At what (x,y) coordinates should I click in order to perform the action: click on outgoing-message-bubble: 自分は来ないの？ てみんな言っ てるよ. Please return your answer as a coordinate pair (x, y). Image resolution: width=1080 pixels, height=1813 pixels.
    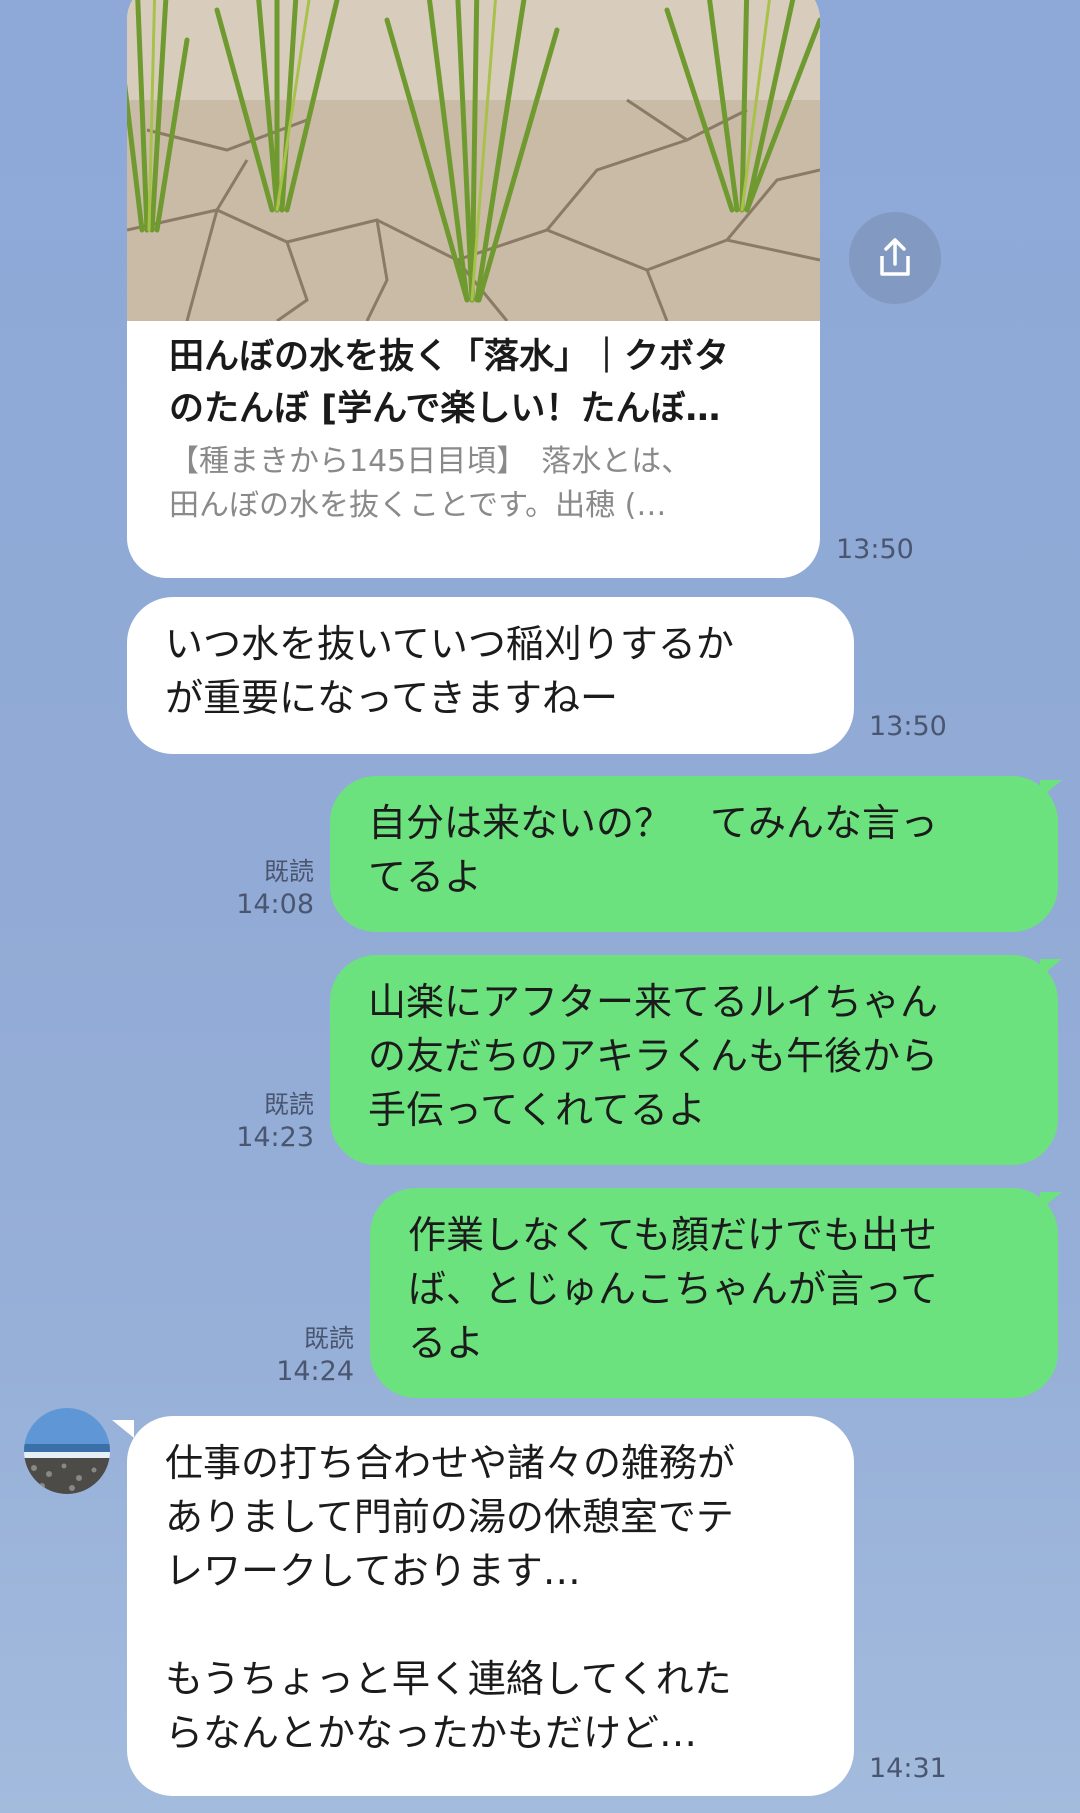
    Looking at the image, I should click on (694, 854).